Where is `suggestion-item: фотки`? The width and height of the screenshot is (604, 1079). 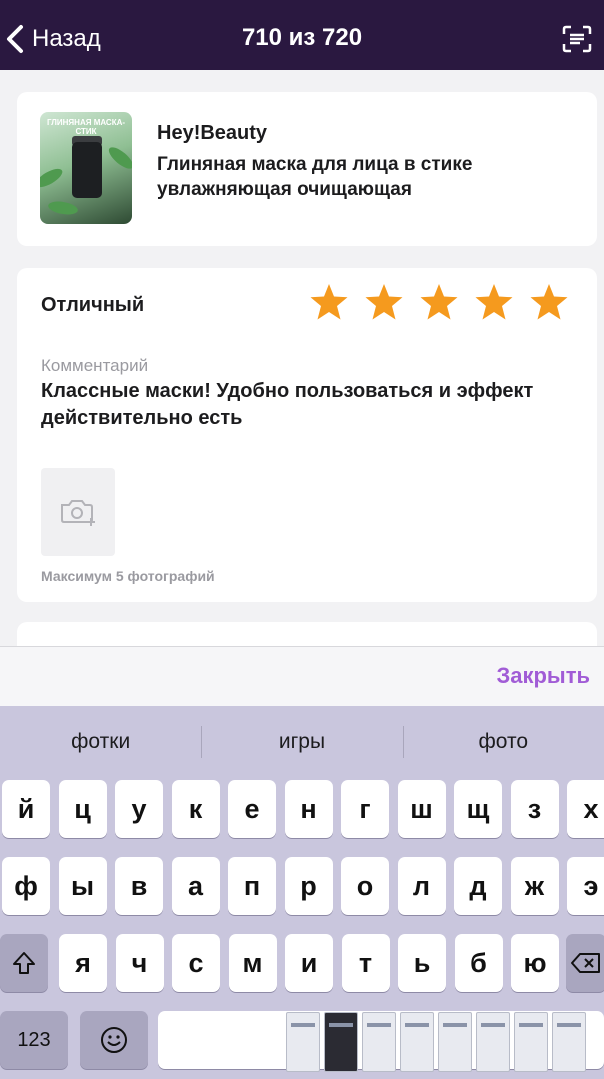 suggestion-item: фотки is located at coordinates (100, 740).